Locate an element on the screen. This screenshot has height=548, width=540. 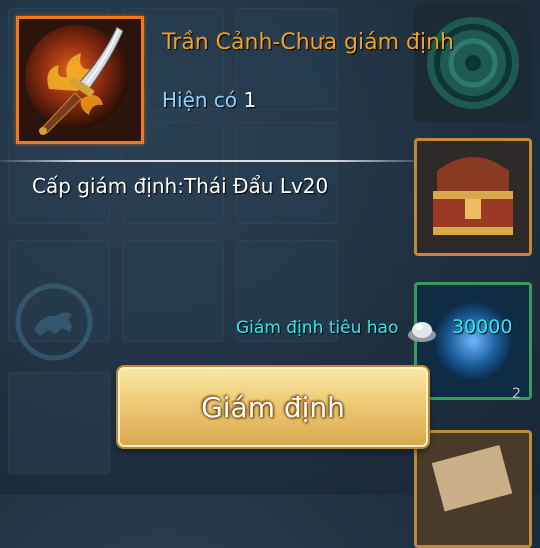
owned-count-line: Hiện có 1 is located at coordinates (209, 100).